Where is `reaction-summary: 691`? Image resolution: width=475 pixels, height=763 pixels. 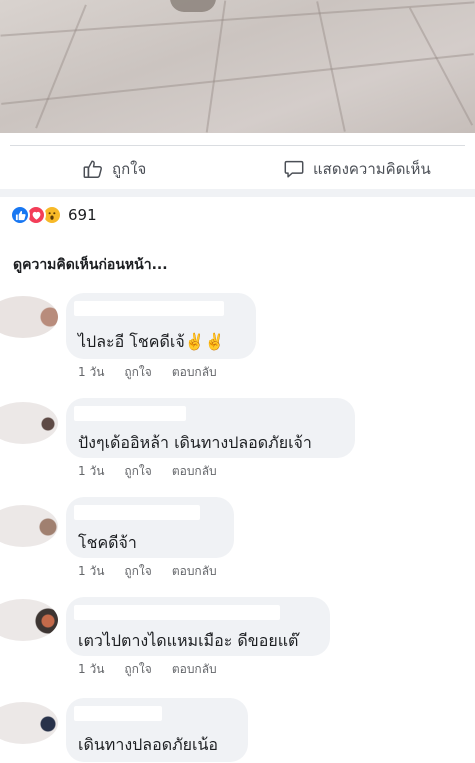 reaction-summary: 691 is located at coordinates (53, 215).